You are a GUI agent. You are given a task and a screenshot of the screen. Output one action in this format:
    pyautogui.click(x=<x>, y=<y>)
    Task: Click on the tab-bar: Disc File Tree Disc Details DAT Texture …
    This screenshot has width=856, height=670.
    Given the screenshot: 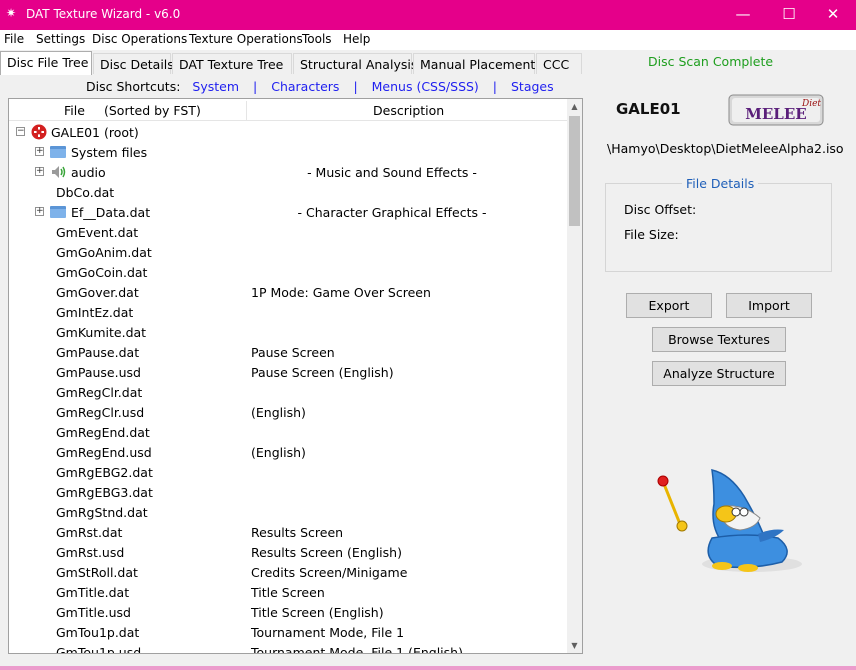 What is the action you would take?
    pyautogui.click(x=295, y=63)
    